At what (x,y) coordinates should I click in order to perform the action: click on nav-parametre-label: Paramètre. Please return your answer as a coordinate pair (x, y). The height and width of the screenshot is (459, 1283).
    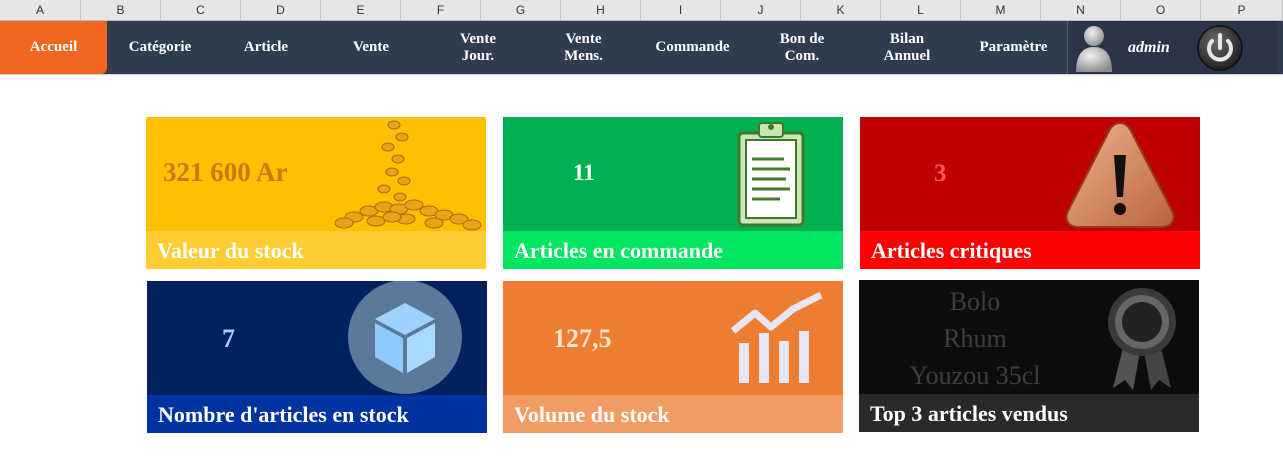
    Looking at the image, I should click on (1013, 47).